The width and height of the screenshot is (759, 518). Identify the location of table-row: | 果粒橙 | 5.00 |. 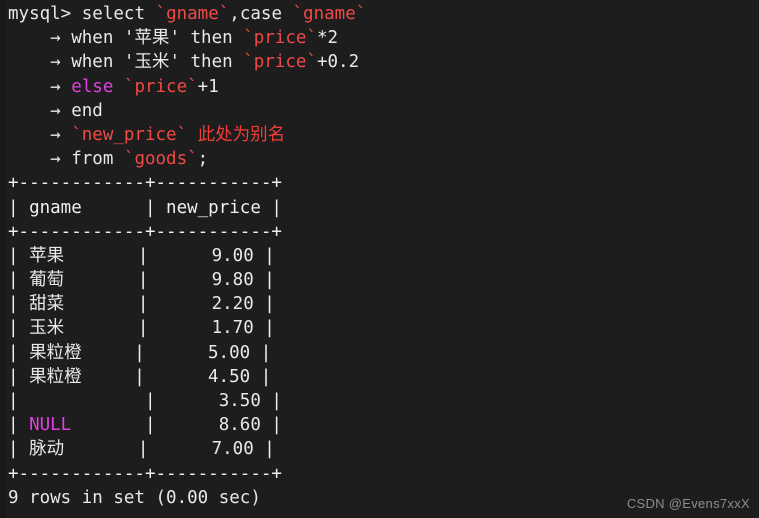
(383, 353).